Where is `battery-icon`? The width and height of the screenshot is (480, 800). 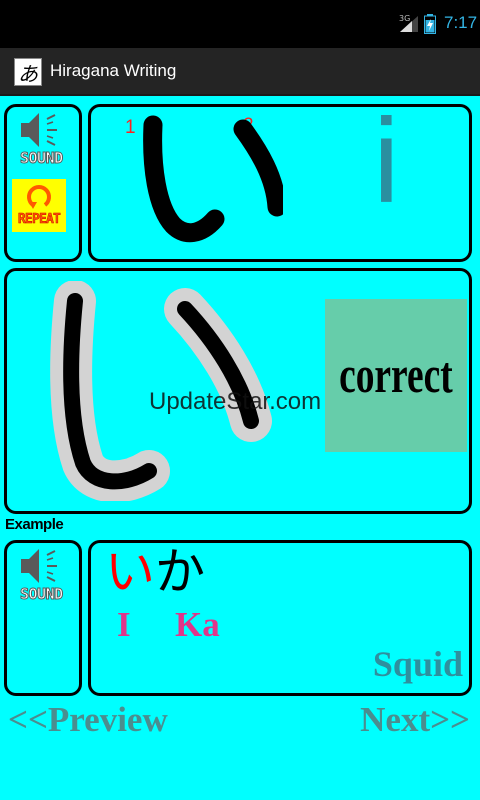
battery-icon is located at coordinates (430, 24).